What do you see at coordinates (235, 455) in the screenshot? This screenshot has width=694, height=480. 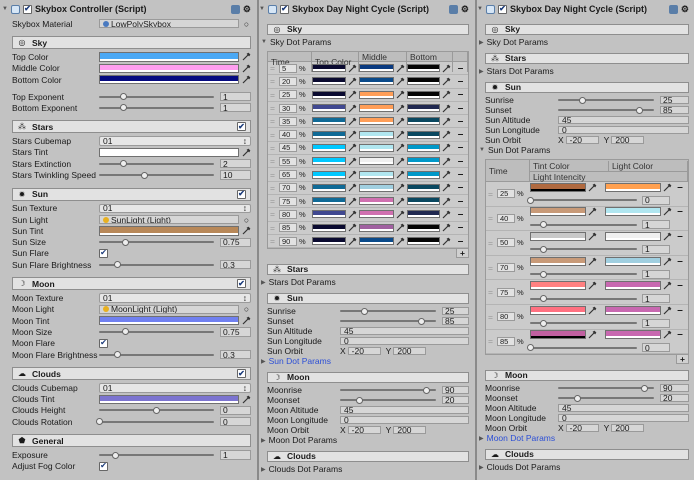 I see `exposure-value: 1` at bounding box center [235, 455].